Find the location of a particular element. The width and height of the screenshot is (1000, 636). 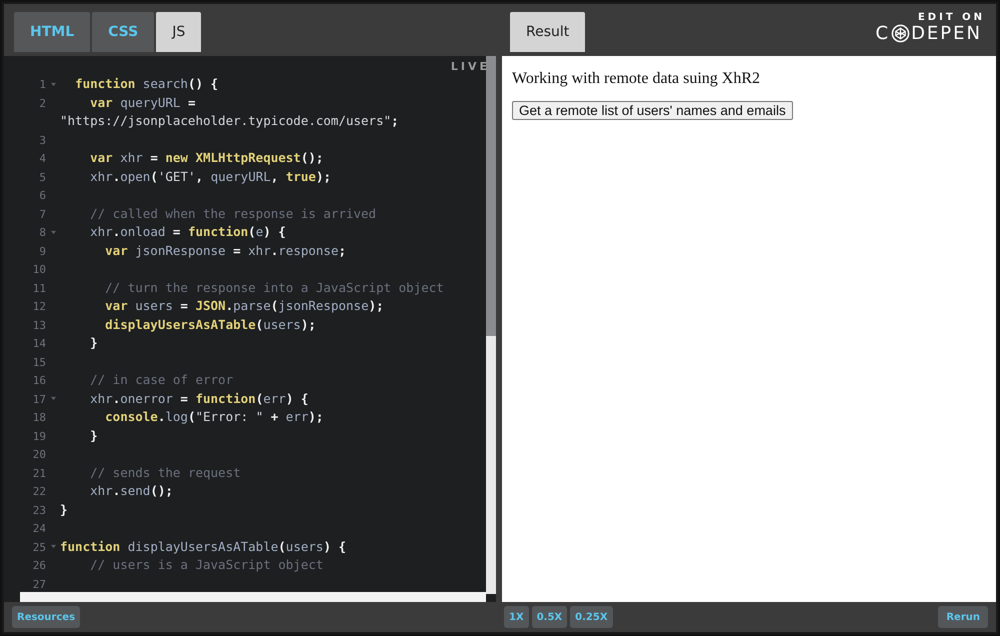

line-number: 20 is located at coordinates (39, 454).